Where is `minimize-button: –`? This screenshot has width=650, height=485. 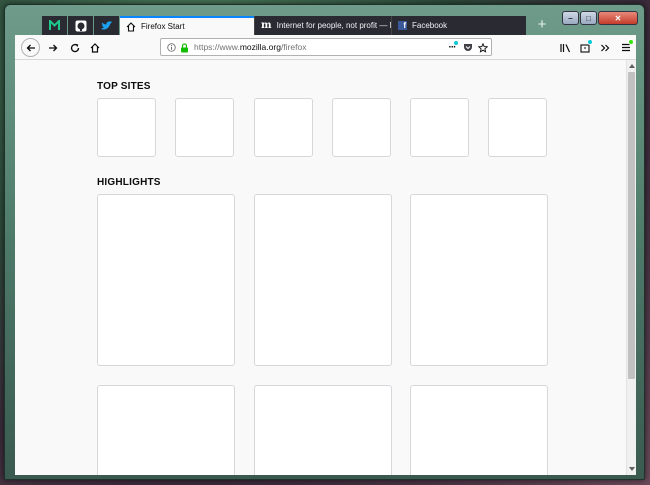
minimize-button: – is located at coordinates (570, 18).